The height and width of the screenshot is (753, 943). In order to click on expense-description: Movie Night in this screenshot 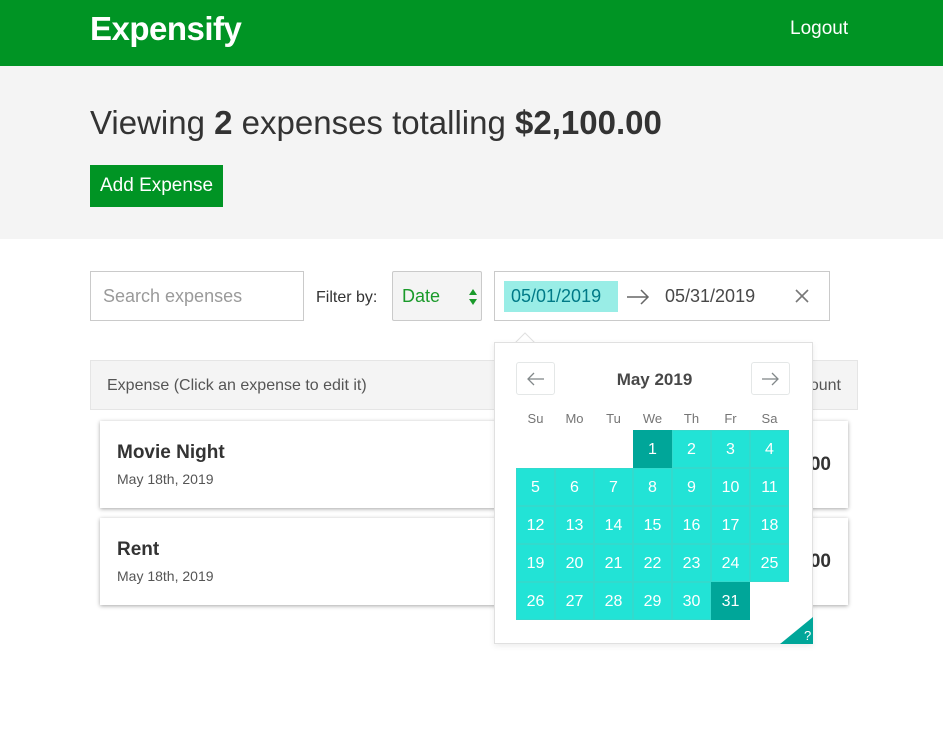, I will do `click(171, 452)`.